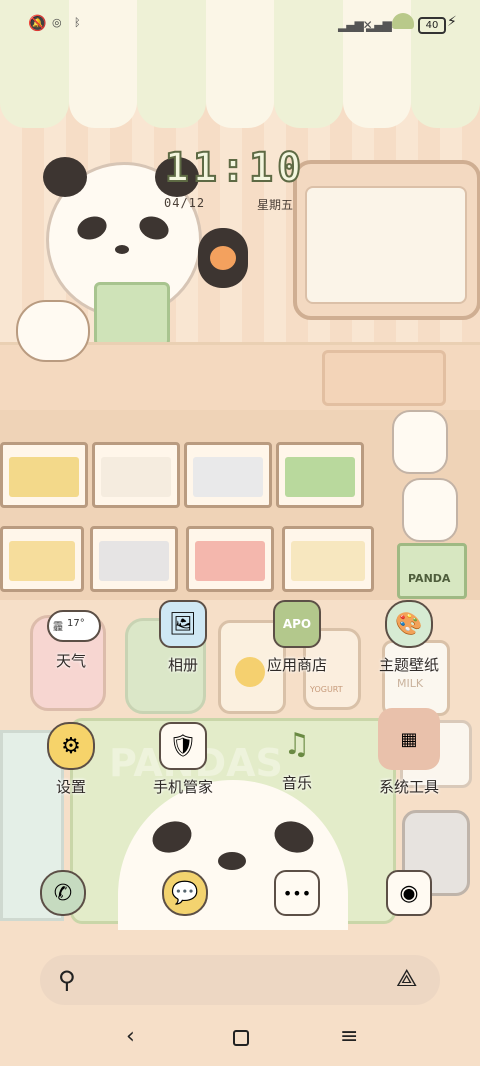 The image size is (480, 1066). I want to click on app-system-tools: ▦ 系统工具, so click(409, 752).